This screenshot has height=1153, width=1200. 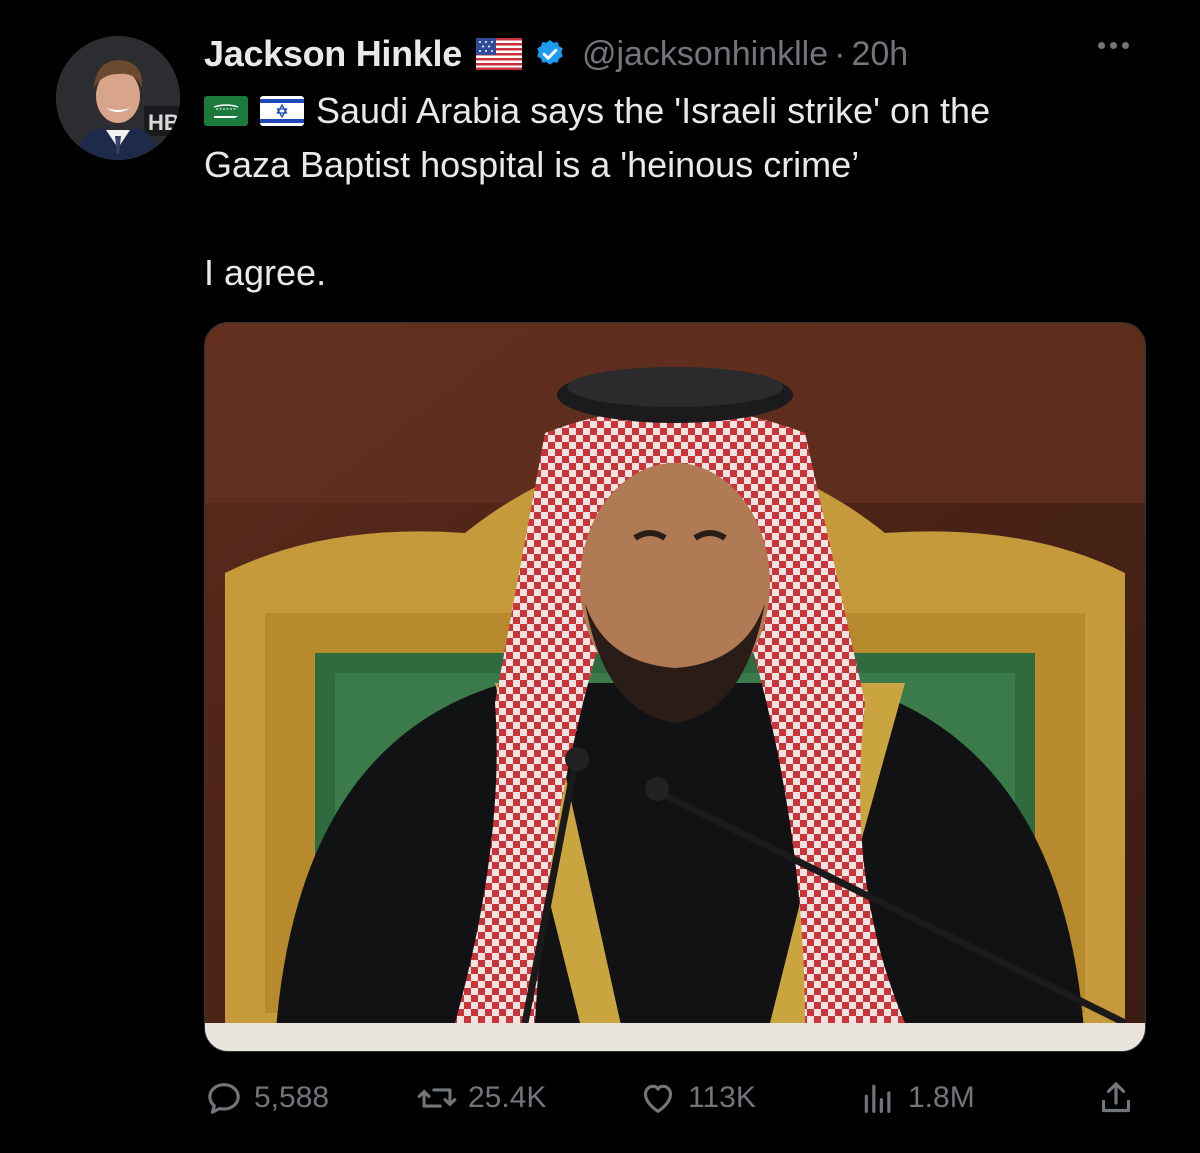 I want to click on tweet-text-line-3: I agree., so click(x=265, y=272).